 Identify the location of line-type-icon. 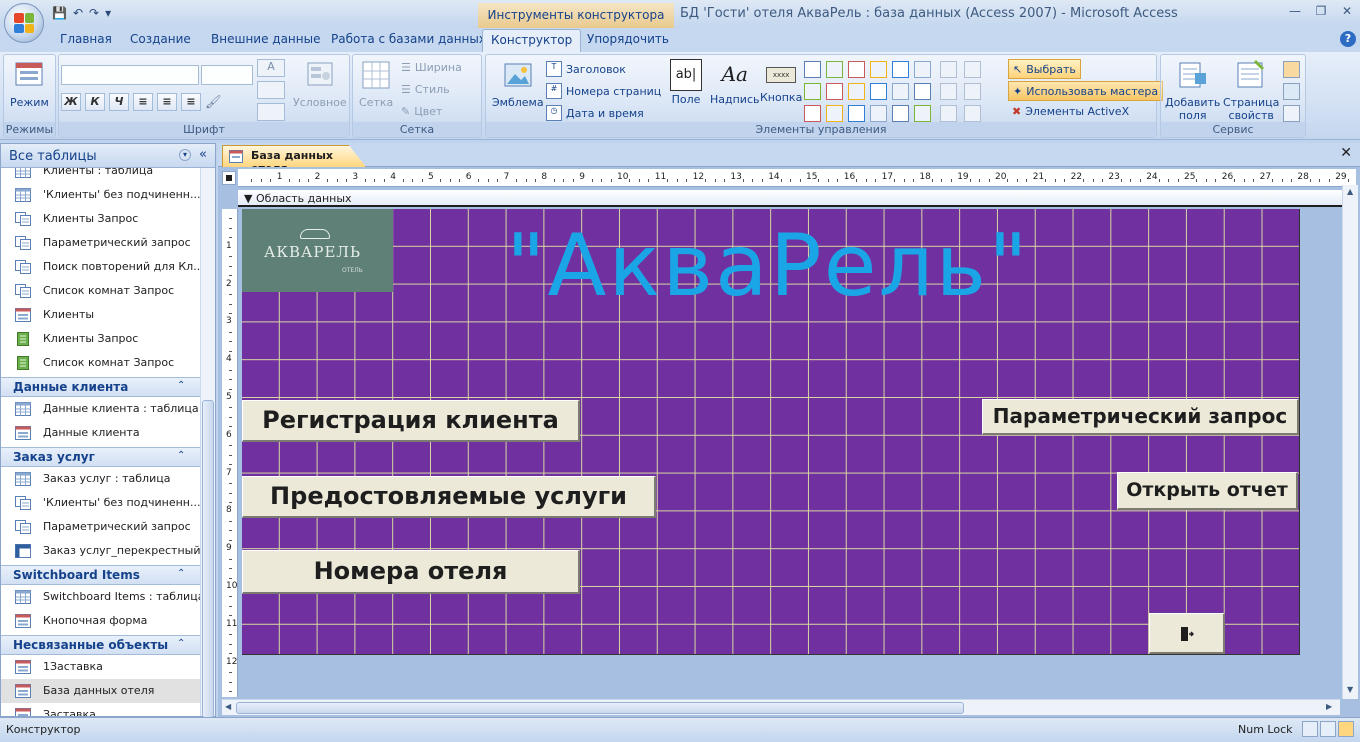
(948, 91).